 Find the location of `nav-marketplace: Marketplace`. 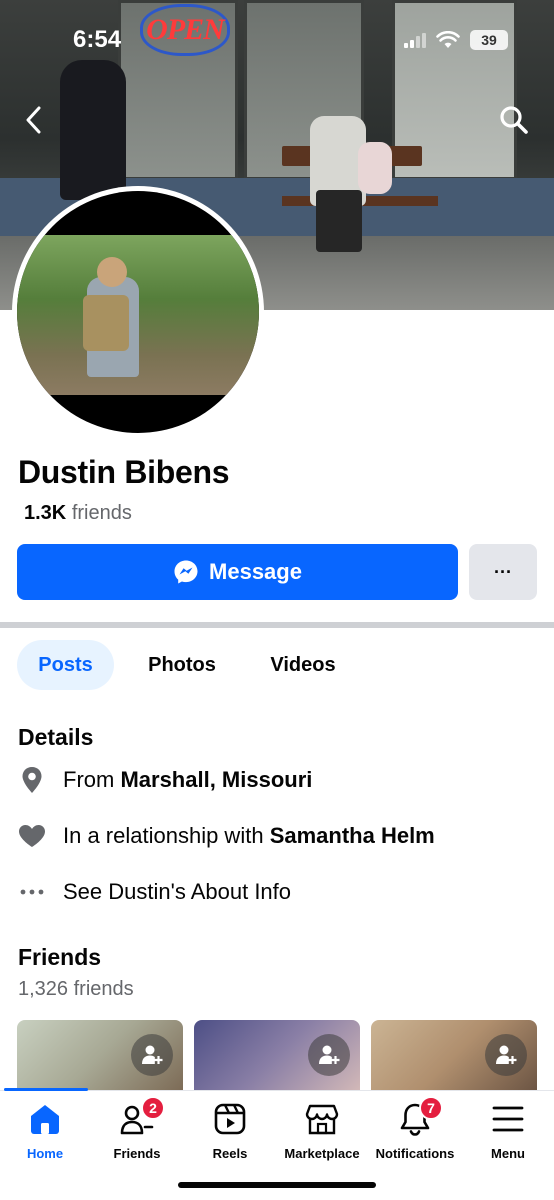

nav-marketplace: Marketplace is located at coordinates (322, 1129).